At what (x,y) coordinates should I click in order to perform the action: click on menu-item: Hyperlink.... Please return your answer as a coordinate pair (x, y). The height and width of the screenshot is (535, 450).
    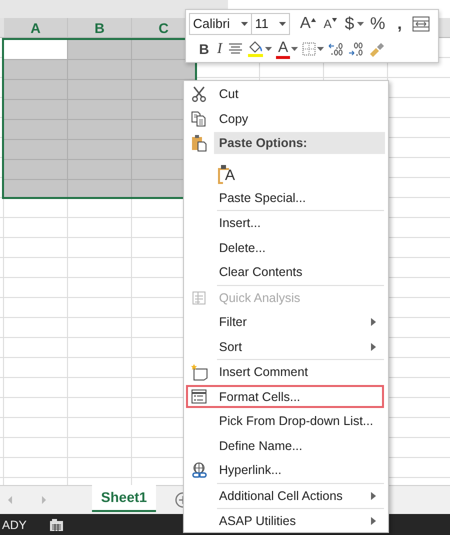
    Looking at the image, I should click on (285, 470).